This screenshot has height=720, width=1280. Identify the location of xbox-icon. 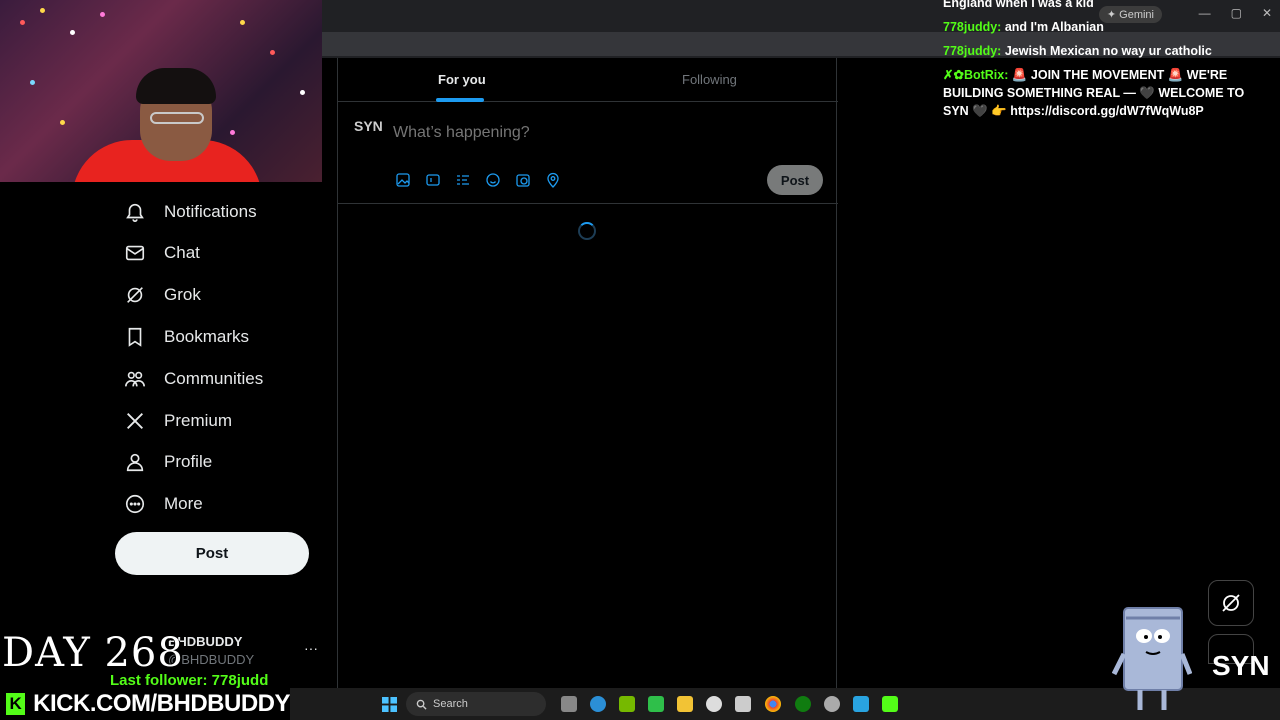
(803, 704).